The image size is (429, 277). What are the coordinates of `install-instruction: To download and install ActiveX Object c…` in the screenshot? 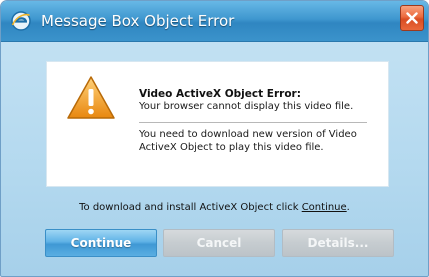 It's located at (214, 207).